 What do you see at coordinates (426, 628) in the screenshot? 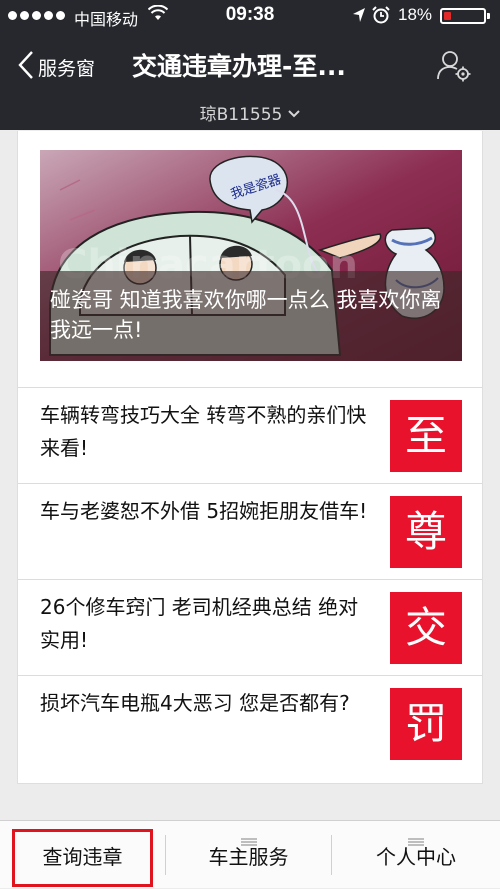
I see `article-thumbnail: 交` at bounding box center [426, 628].